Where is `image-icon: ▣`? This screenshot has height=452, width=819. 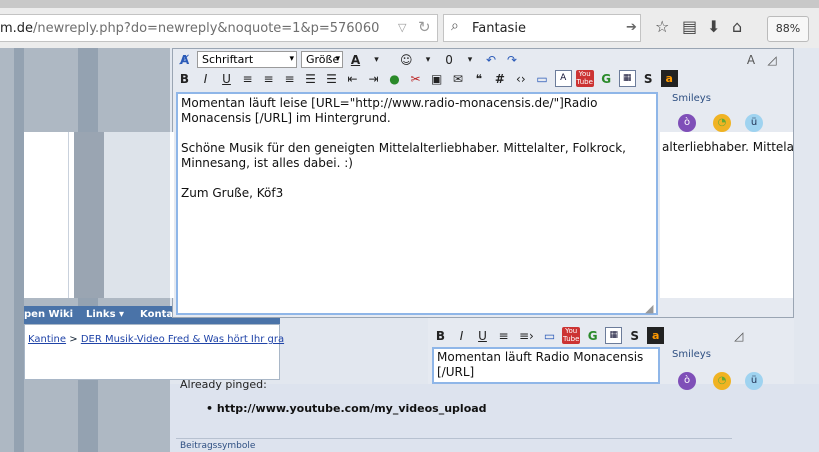 image-icon: ▣ is located at coordinates (436, 78).